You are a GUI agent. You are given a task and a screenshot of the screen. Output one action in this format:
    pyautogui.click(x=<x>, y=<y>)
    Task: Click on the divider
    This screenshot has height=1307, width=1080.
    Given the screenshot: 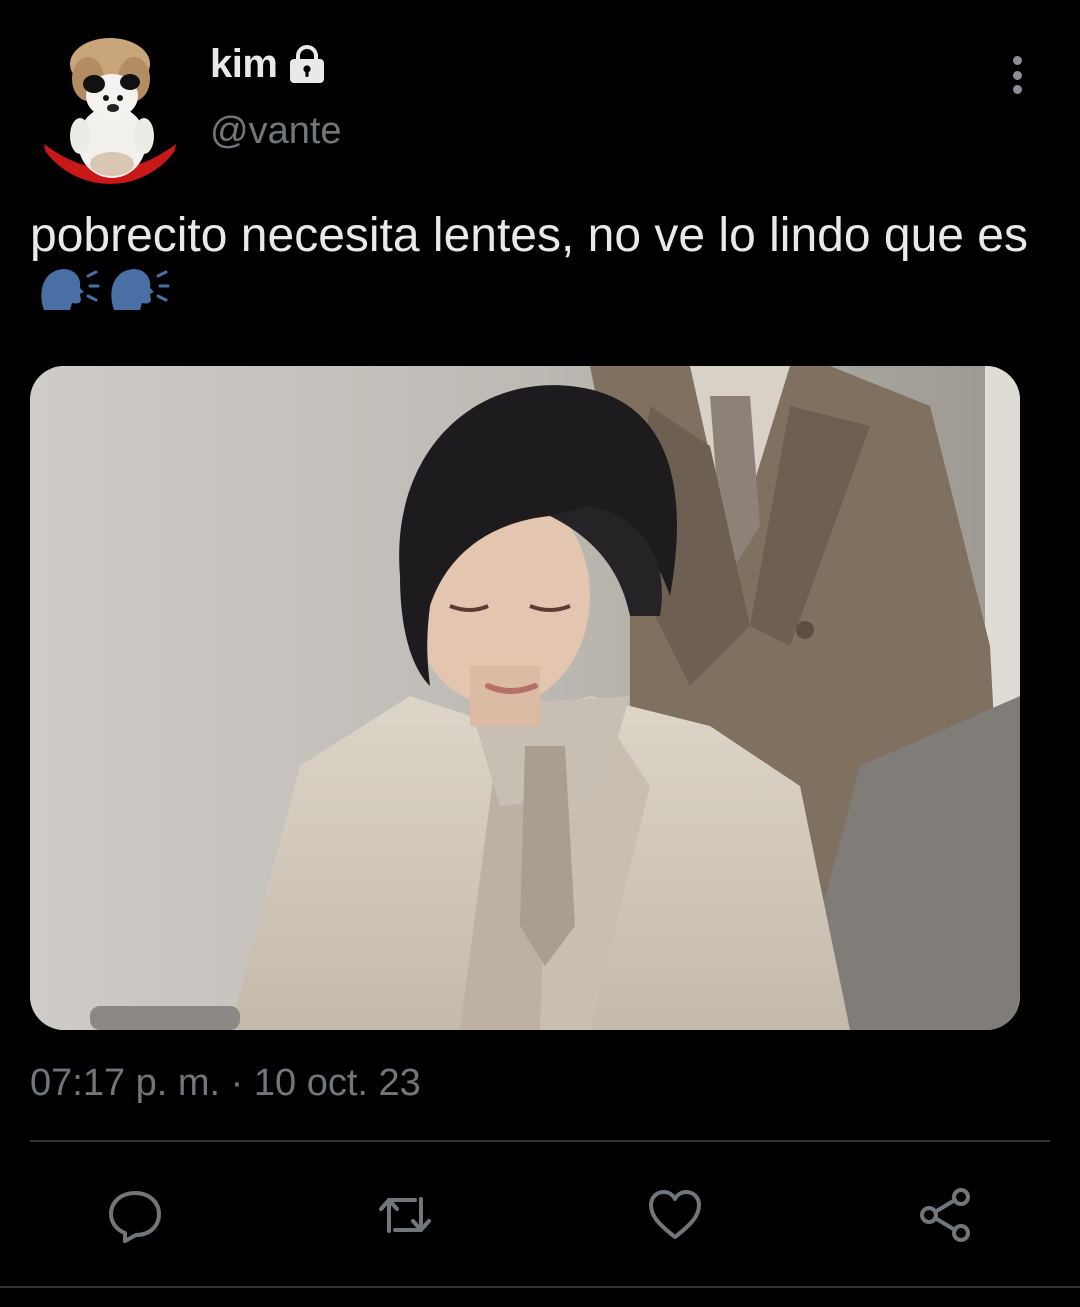 What is the action you would take?
    pyautogui.click(x=540, y=1141)
    